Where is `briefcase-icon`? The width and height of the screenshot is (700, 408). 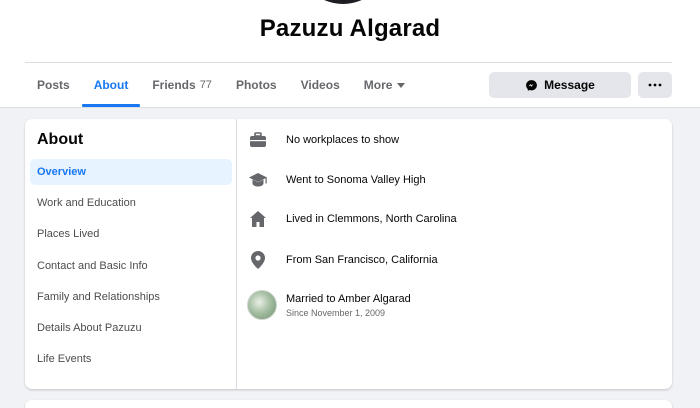
briefcase-icon is located at coordinates (258, 140).